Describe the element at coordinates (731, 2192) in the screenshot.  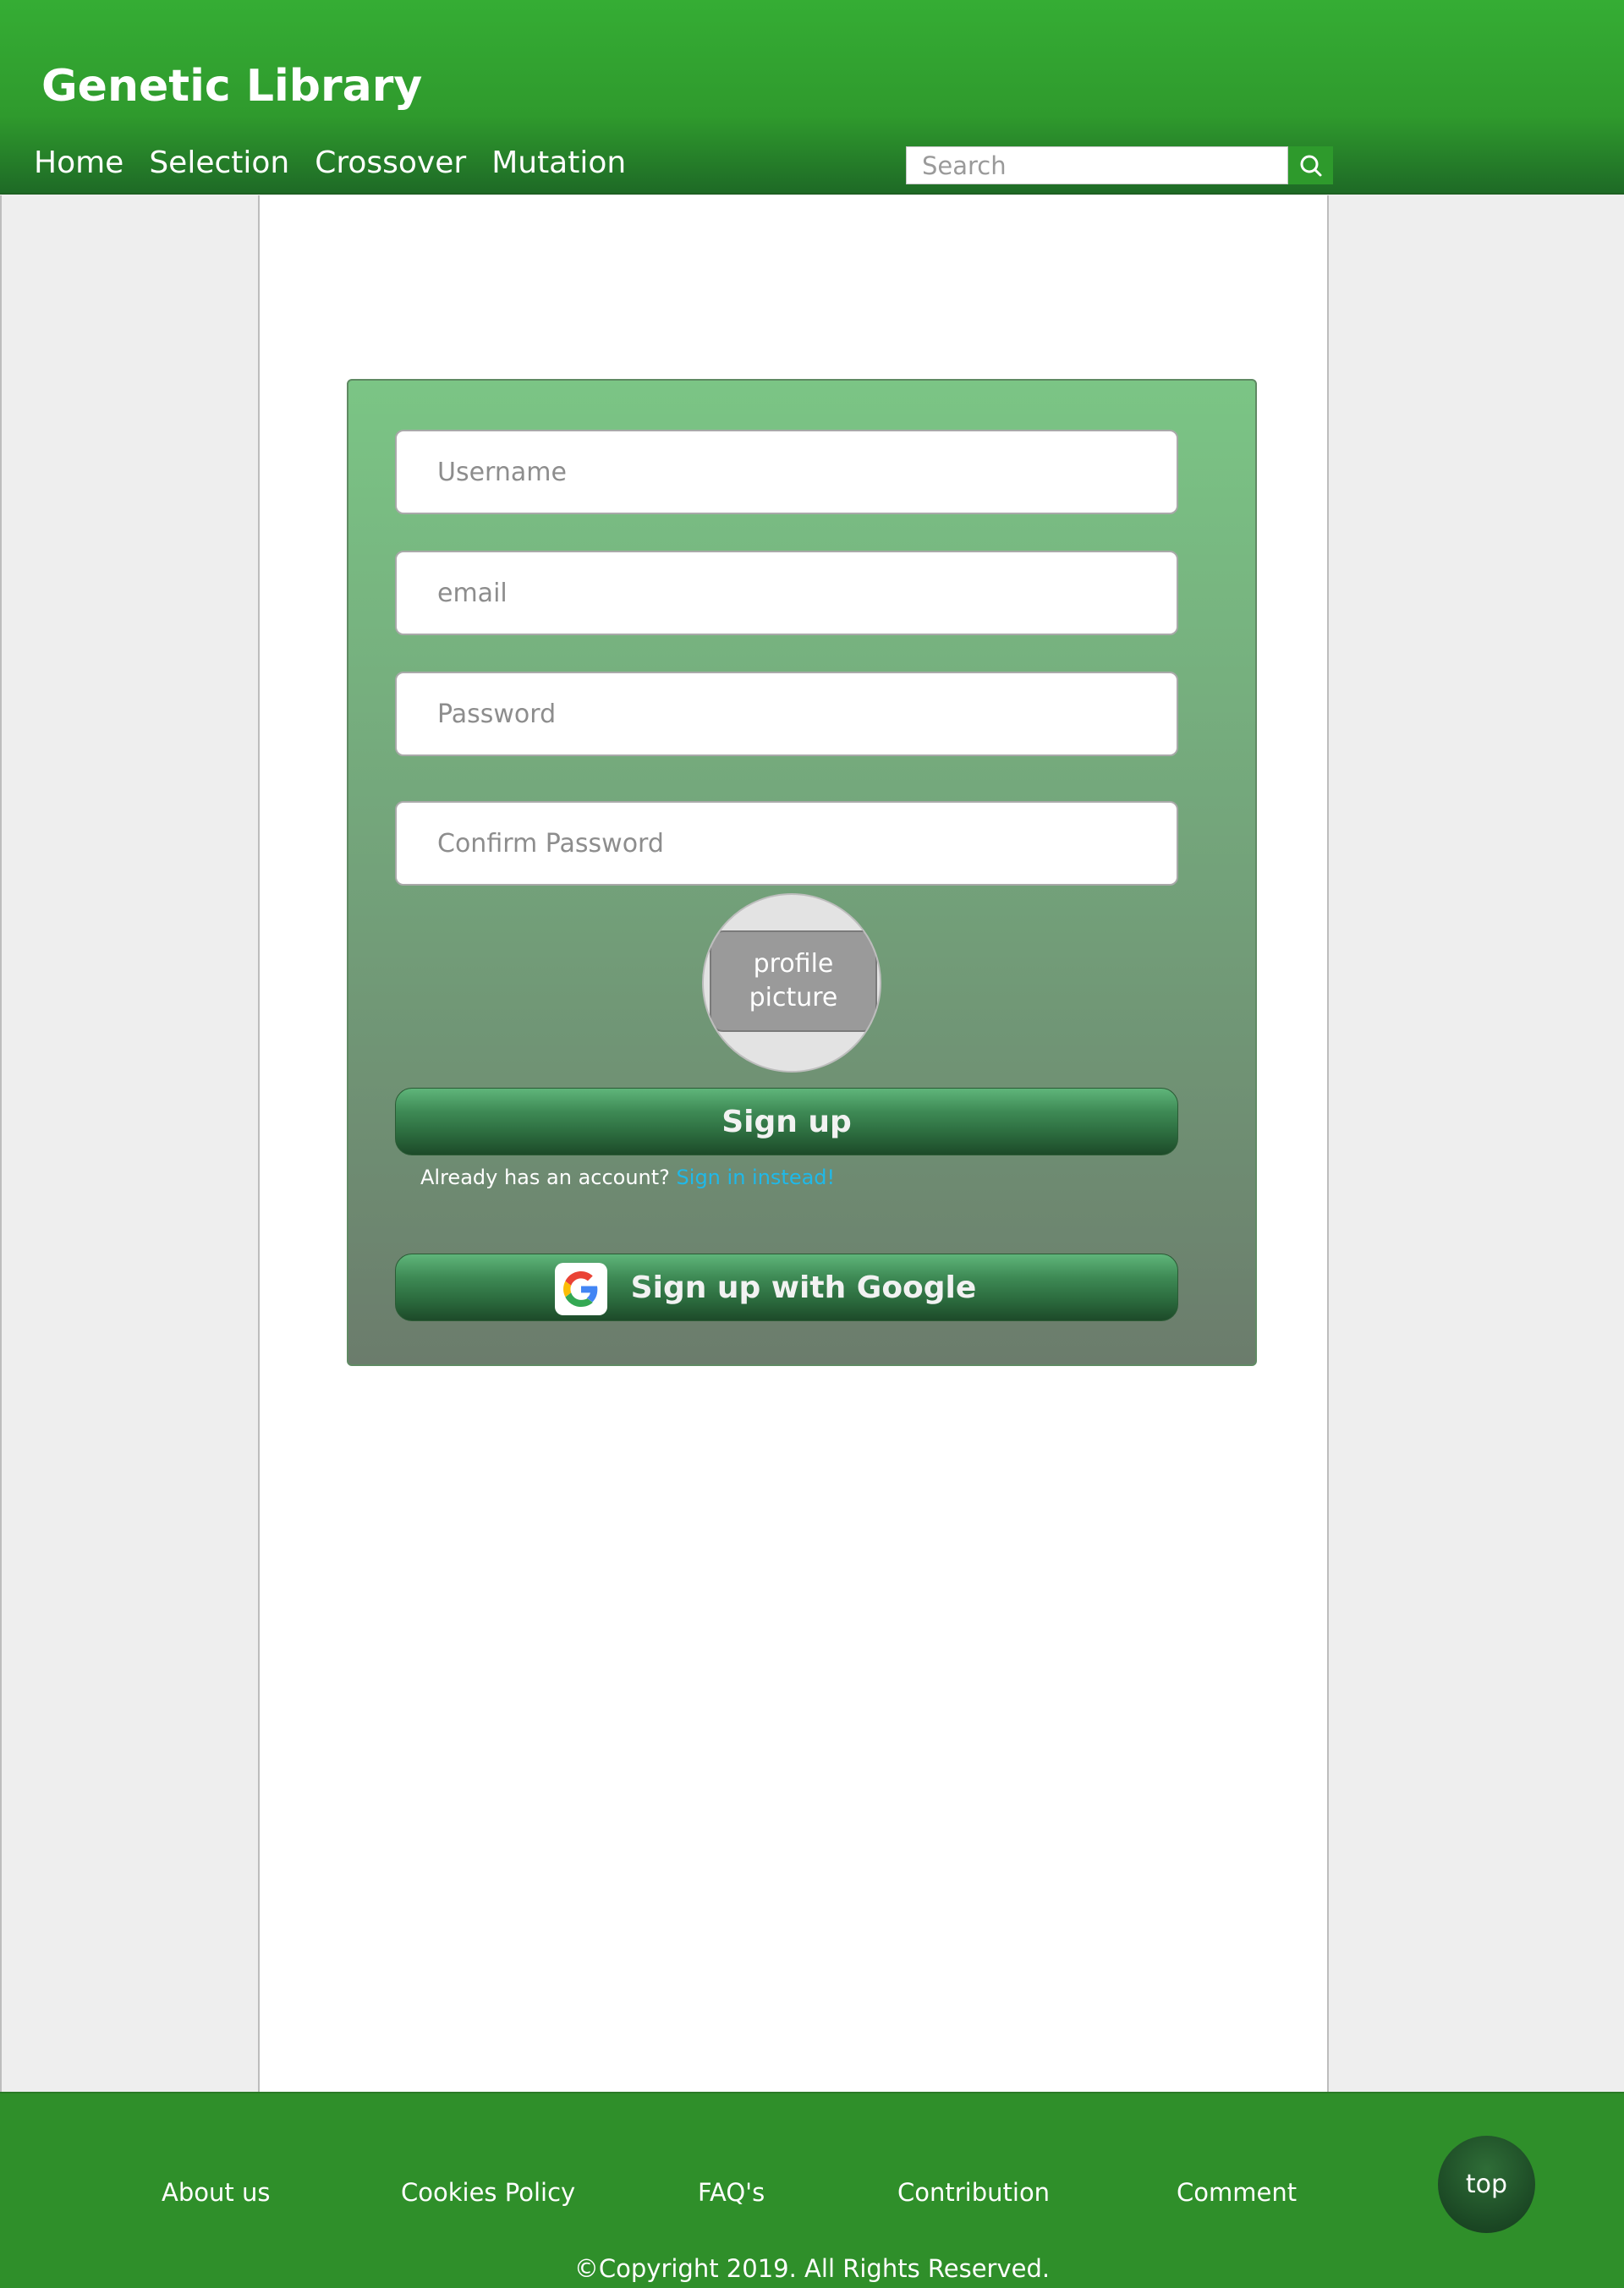
I see `footer-faqs: FAQ's` at that location.